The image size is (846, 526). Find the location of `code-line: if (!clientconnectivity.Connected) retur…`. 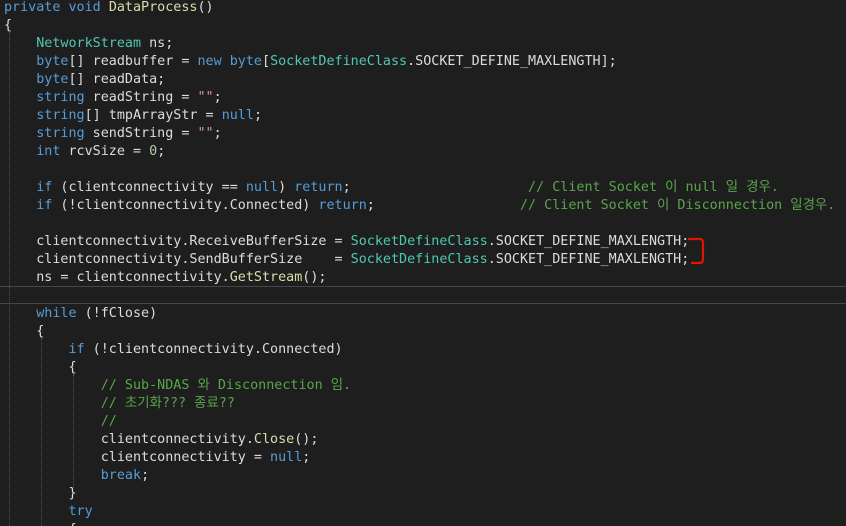

code-line: if (!clientconnectivity.Connected) retur… is located at coordinates (419, 206).